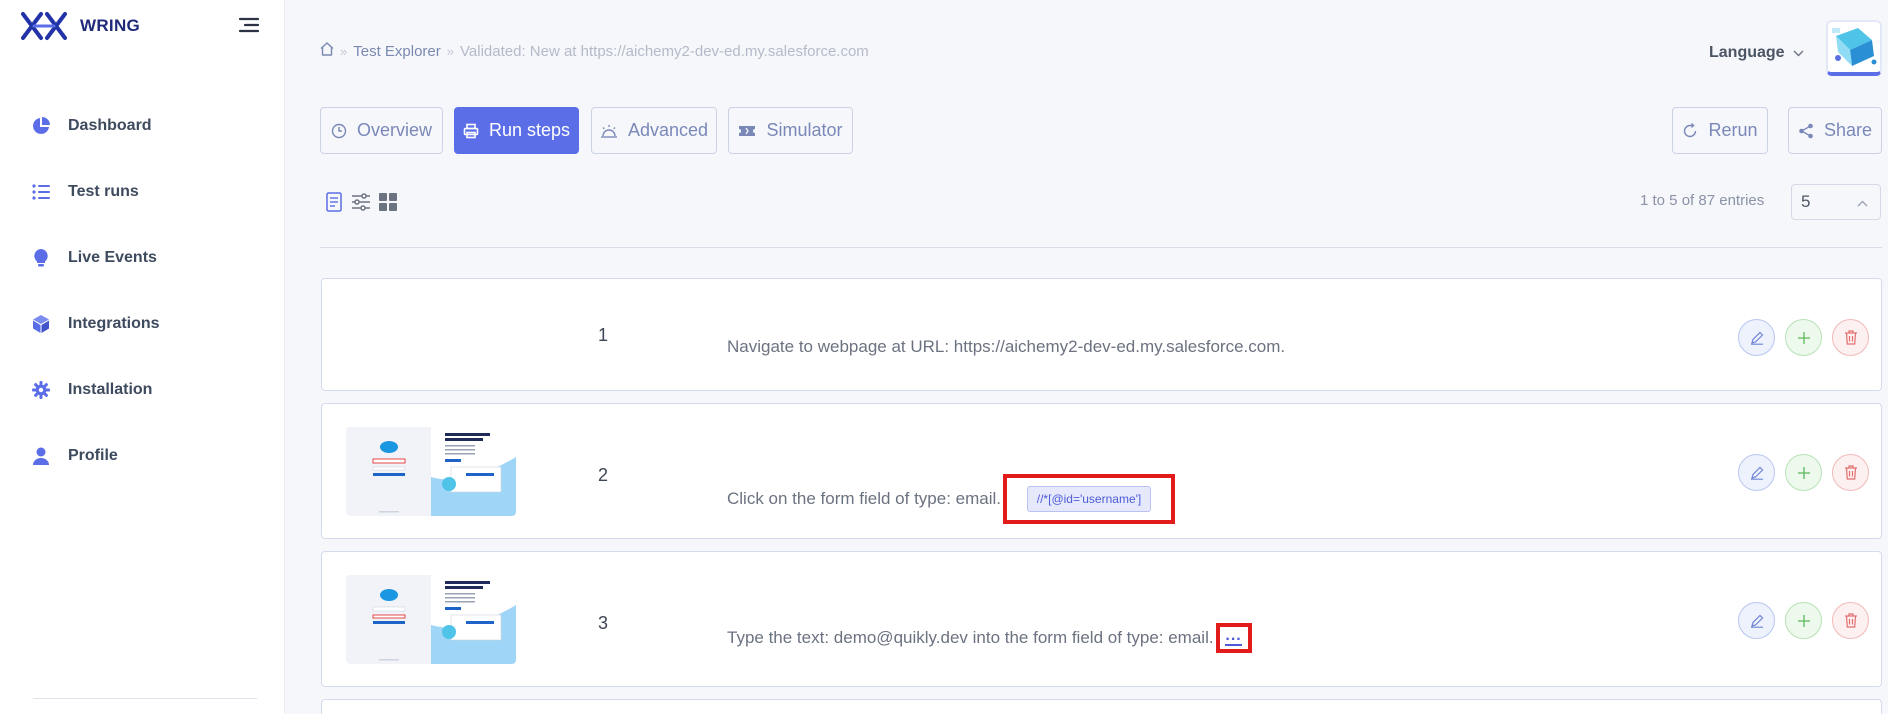  Describe the element at coordinates (397, 51) in the screenshot. I see `breadcrumb-test-explorer: Test Explorer` at that location.